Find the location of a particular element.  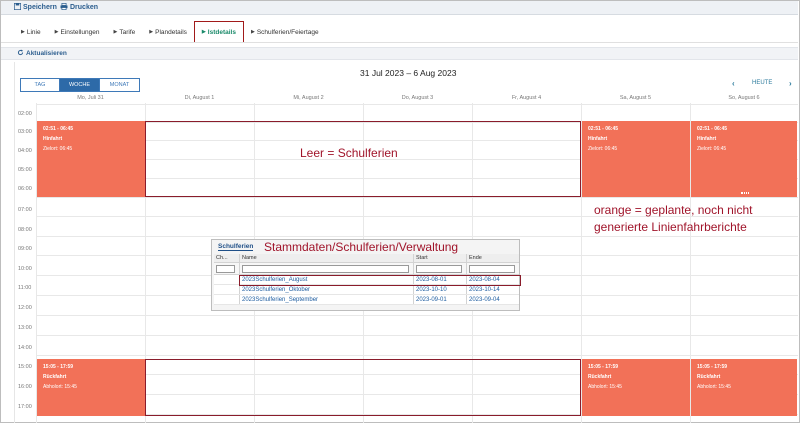

save-label: Speichern is located at coordinates (40, 7).